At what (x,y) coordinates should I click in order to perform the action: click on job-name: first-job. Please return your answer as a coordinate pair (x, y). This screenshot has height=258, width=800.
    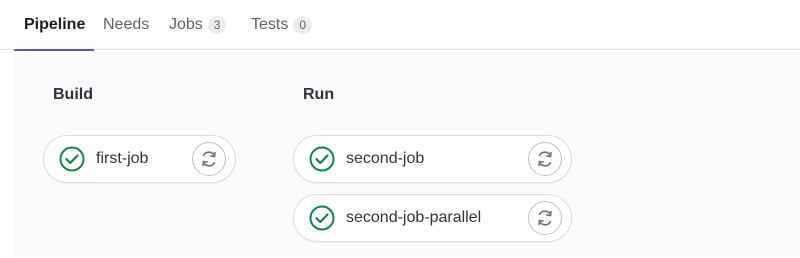
    Looking at the image, I should click on (122, 158).